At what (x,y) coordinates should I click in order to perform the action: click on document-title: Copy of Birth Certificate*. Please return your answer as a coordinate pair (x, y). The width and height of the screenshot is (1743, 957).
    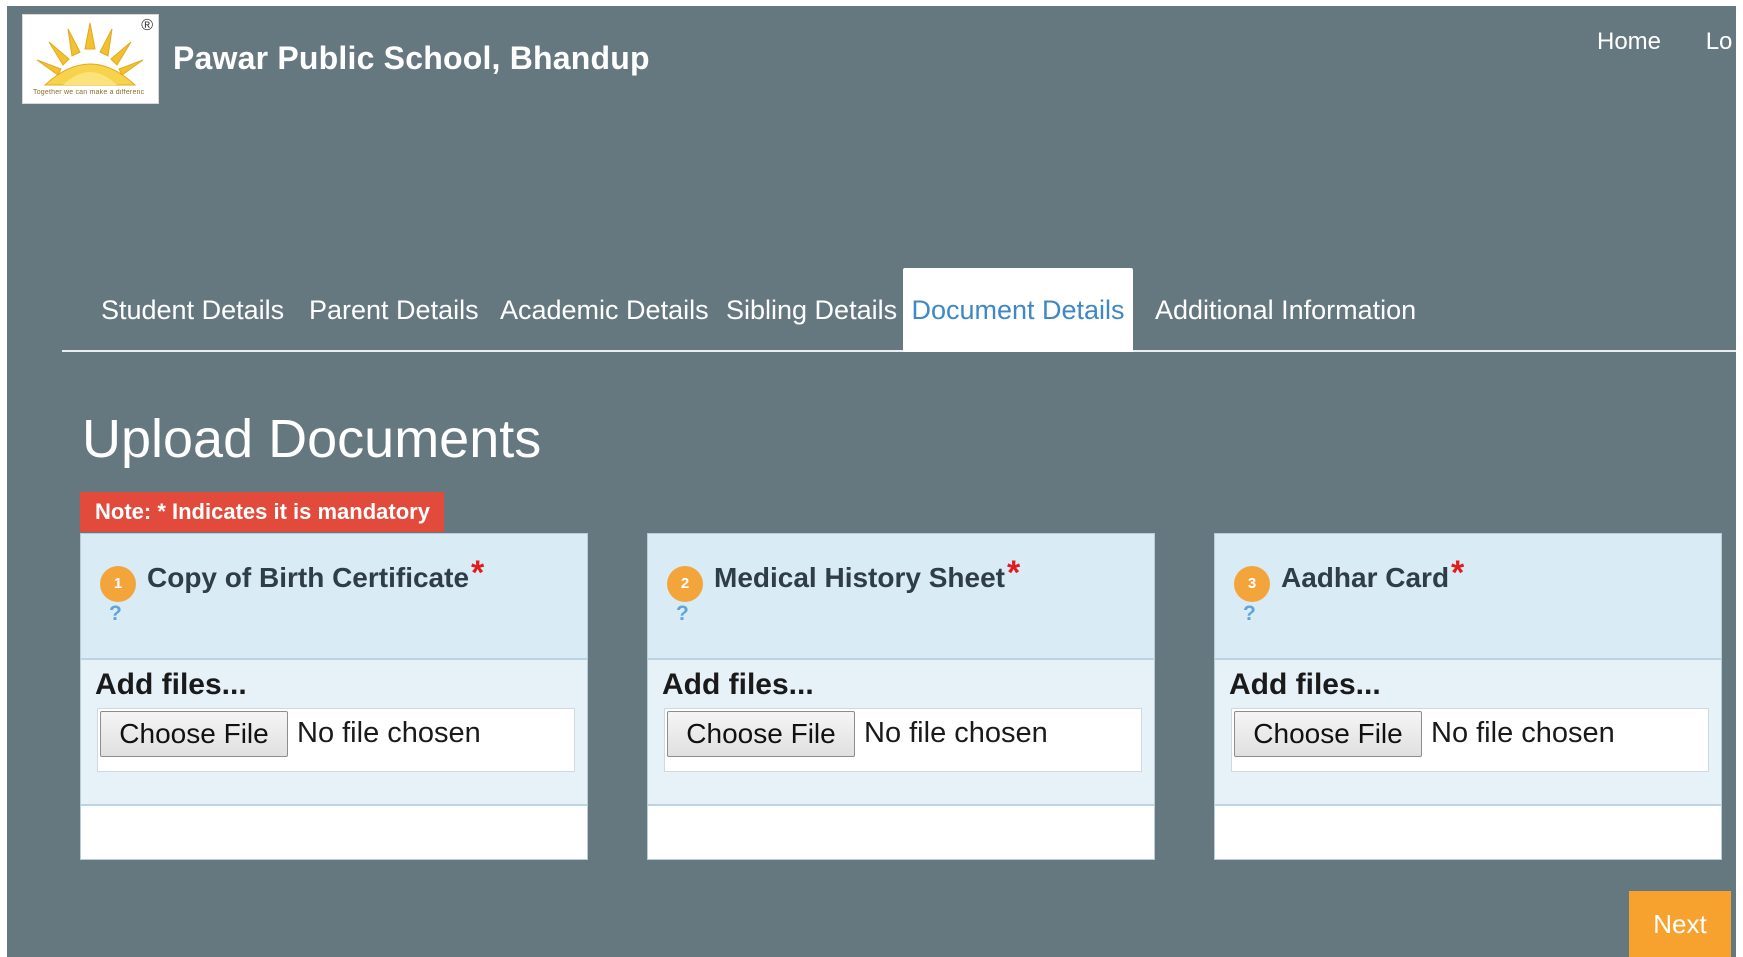
    Looking at the image, I should click on (315, 577).